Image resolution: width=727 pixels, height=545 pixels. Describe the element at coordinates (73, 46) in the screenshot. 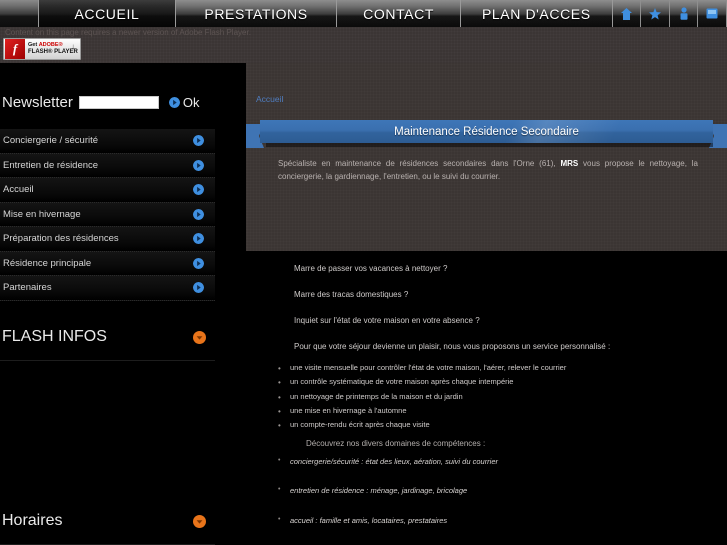

I see `download-arrow-icon: ↓` at that location.